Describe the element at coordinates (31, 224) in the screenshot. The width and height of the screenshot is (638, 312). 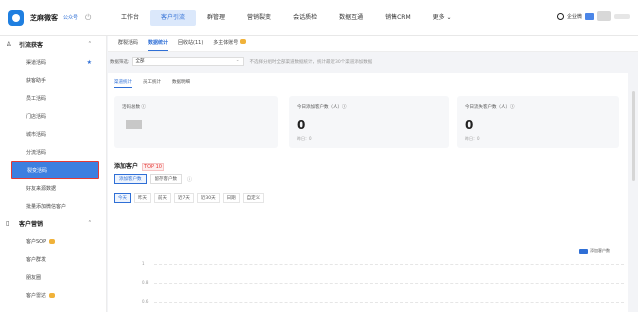
I see `sidebar-group-label: 客户营销` at that location.